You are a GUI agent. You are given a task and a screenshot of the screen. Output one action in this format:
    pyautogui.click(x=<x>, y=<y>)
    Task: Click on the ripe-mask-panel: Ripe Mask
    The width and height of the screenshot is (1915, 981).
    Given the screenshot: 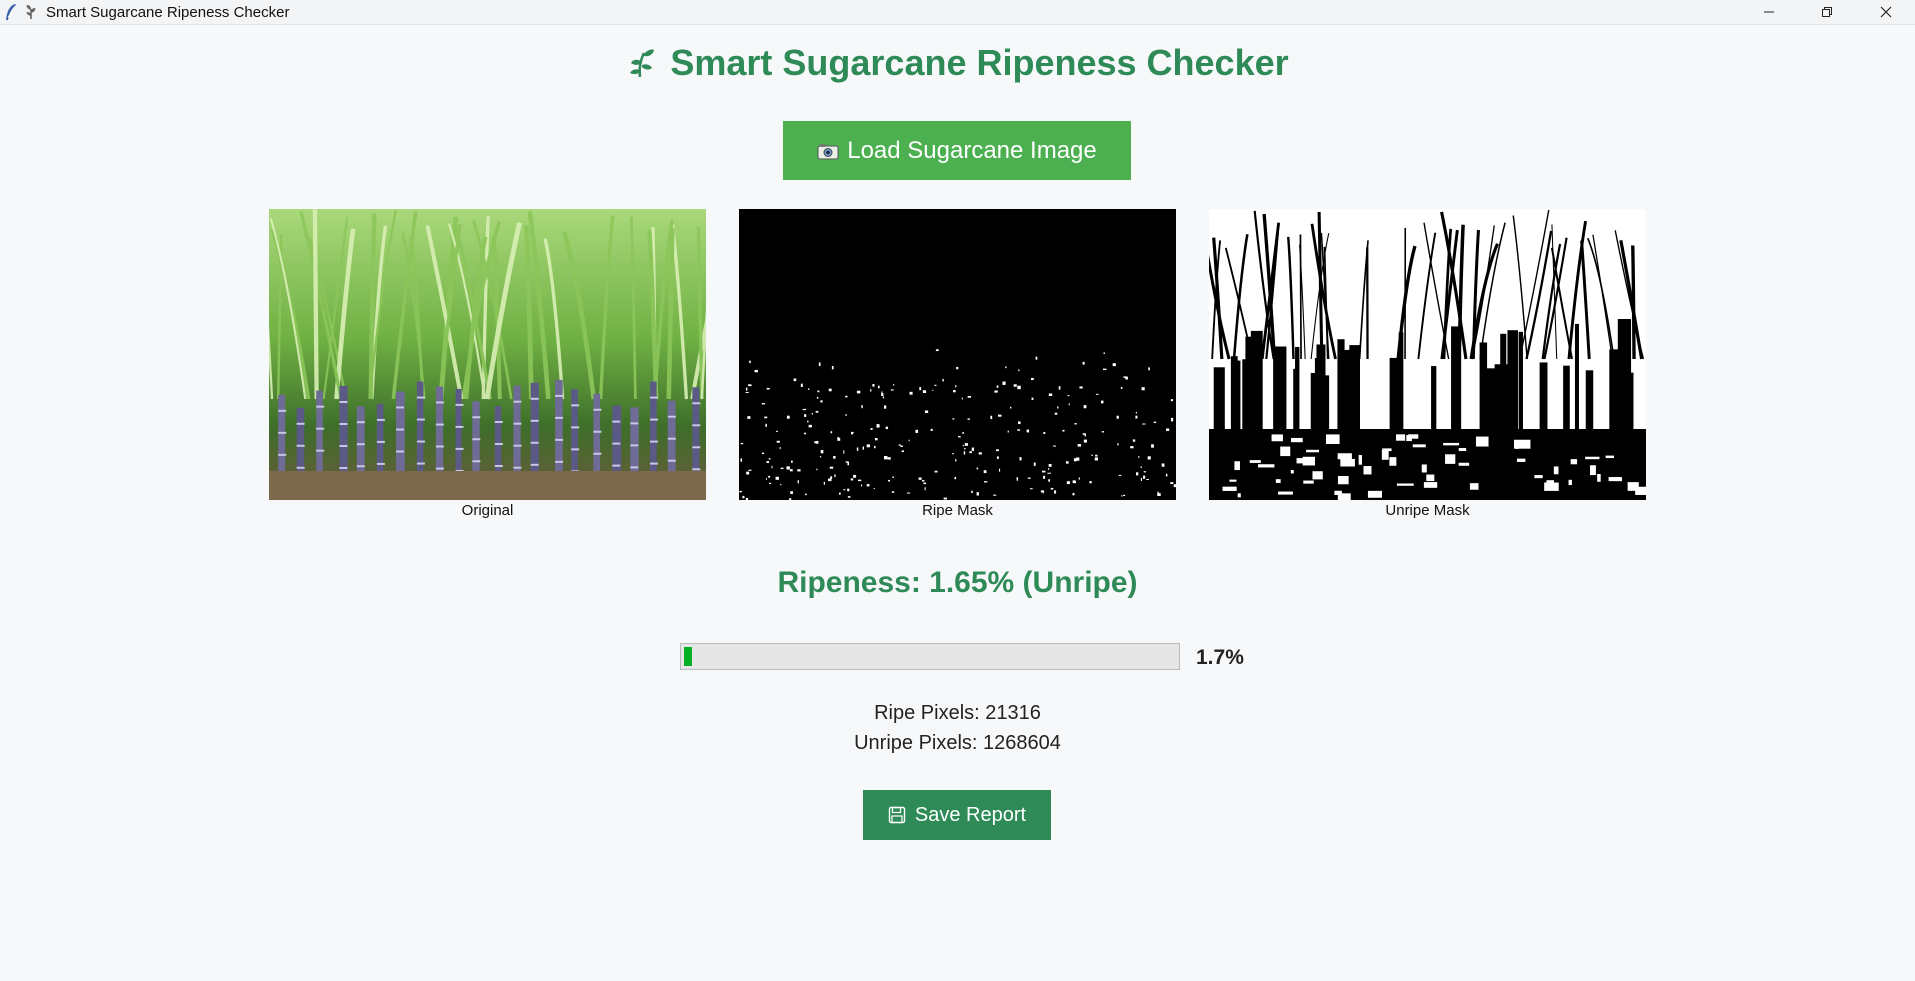 What is the action you would take?
    pyautogui.click(x=957, y=364)
    